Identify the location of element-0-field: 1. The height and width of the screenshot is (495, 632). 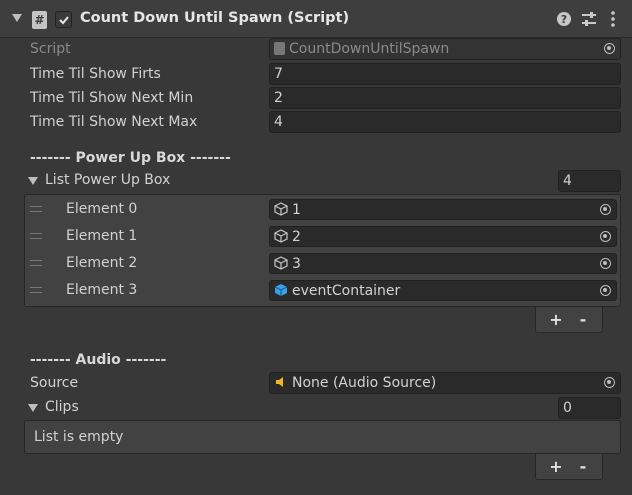
(443, 209).